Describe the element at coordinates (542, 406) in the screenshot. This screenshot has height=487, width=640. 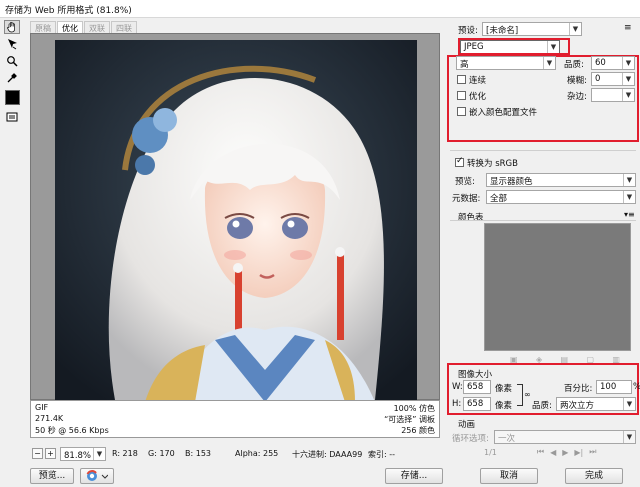
I see `resample-quality-label: 品质:` at that location.